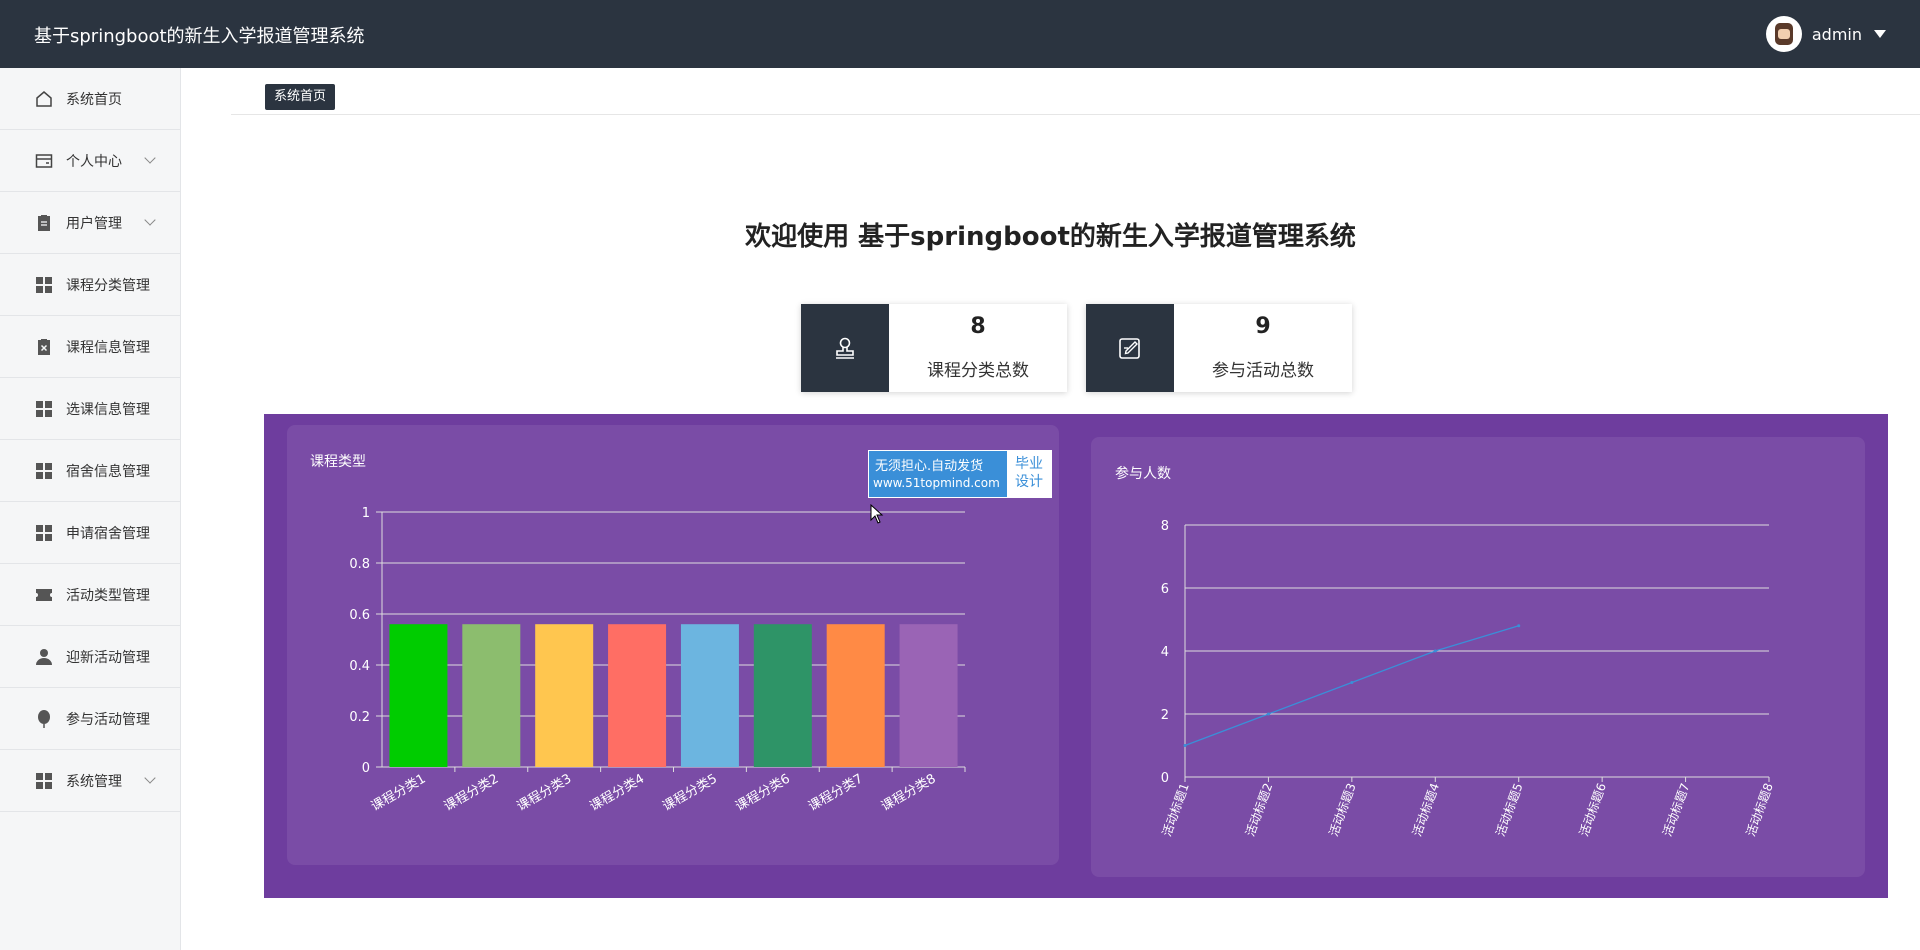 The image size is (1920, 950). What do you see at coordinates (108, 347) in the screenshot?
I see `sidebar-item-label: 课程信息管理` at bounding box center [108, 347].